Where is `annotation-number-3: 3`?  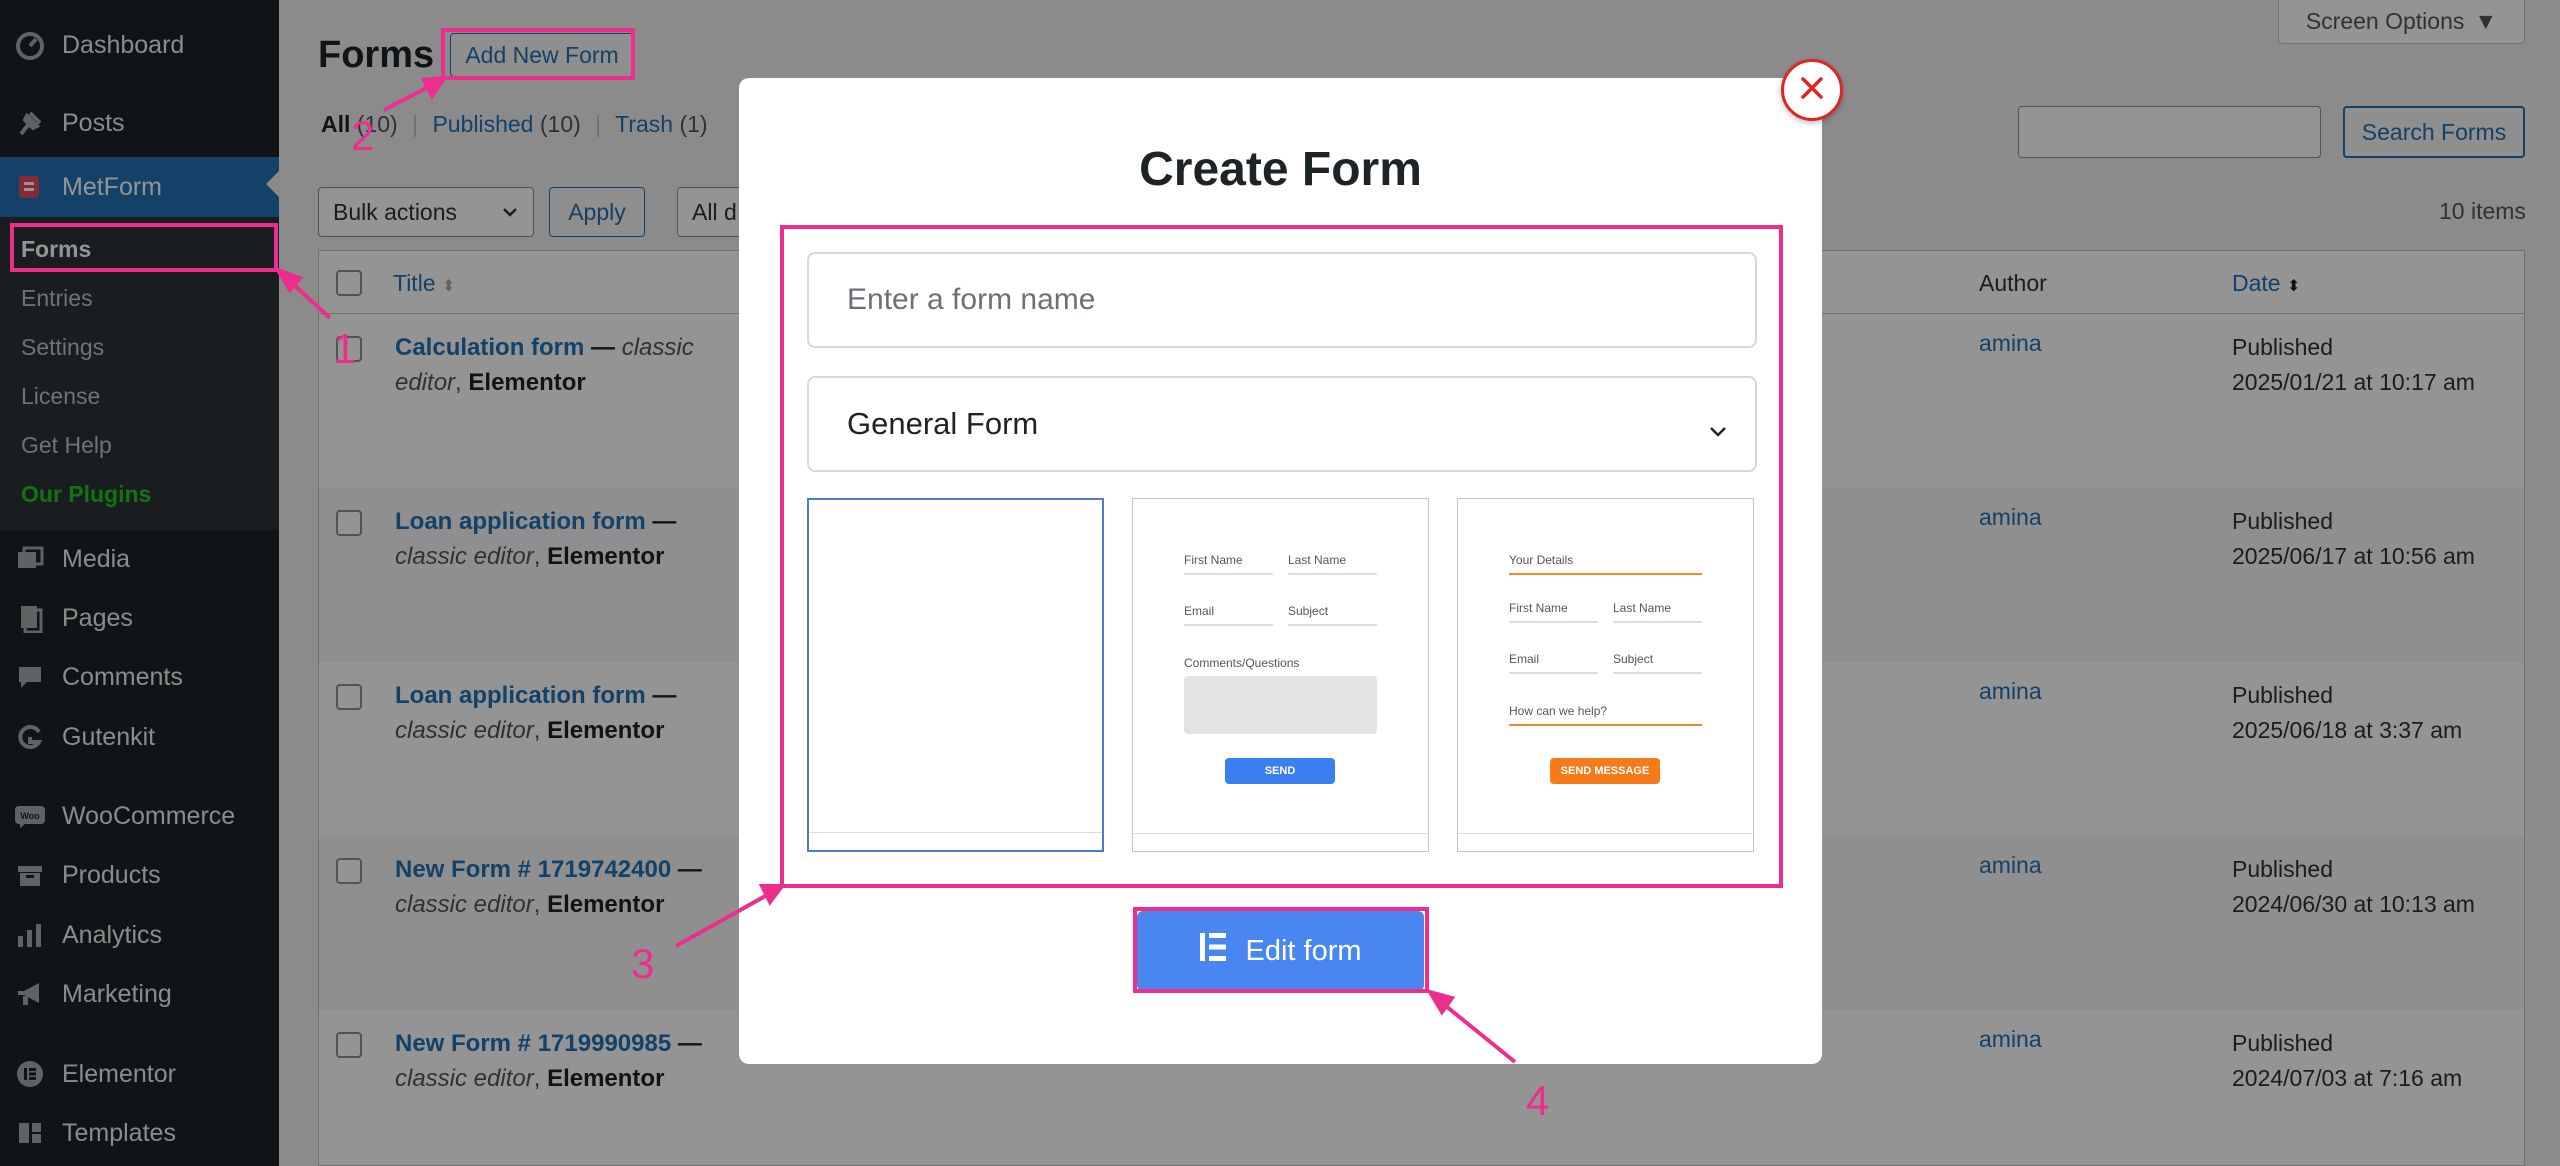 annotation-number-3: 3 is located at coordinates (643, 963).